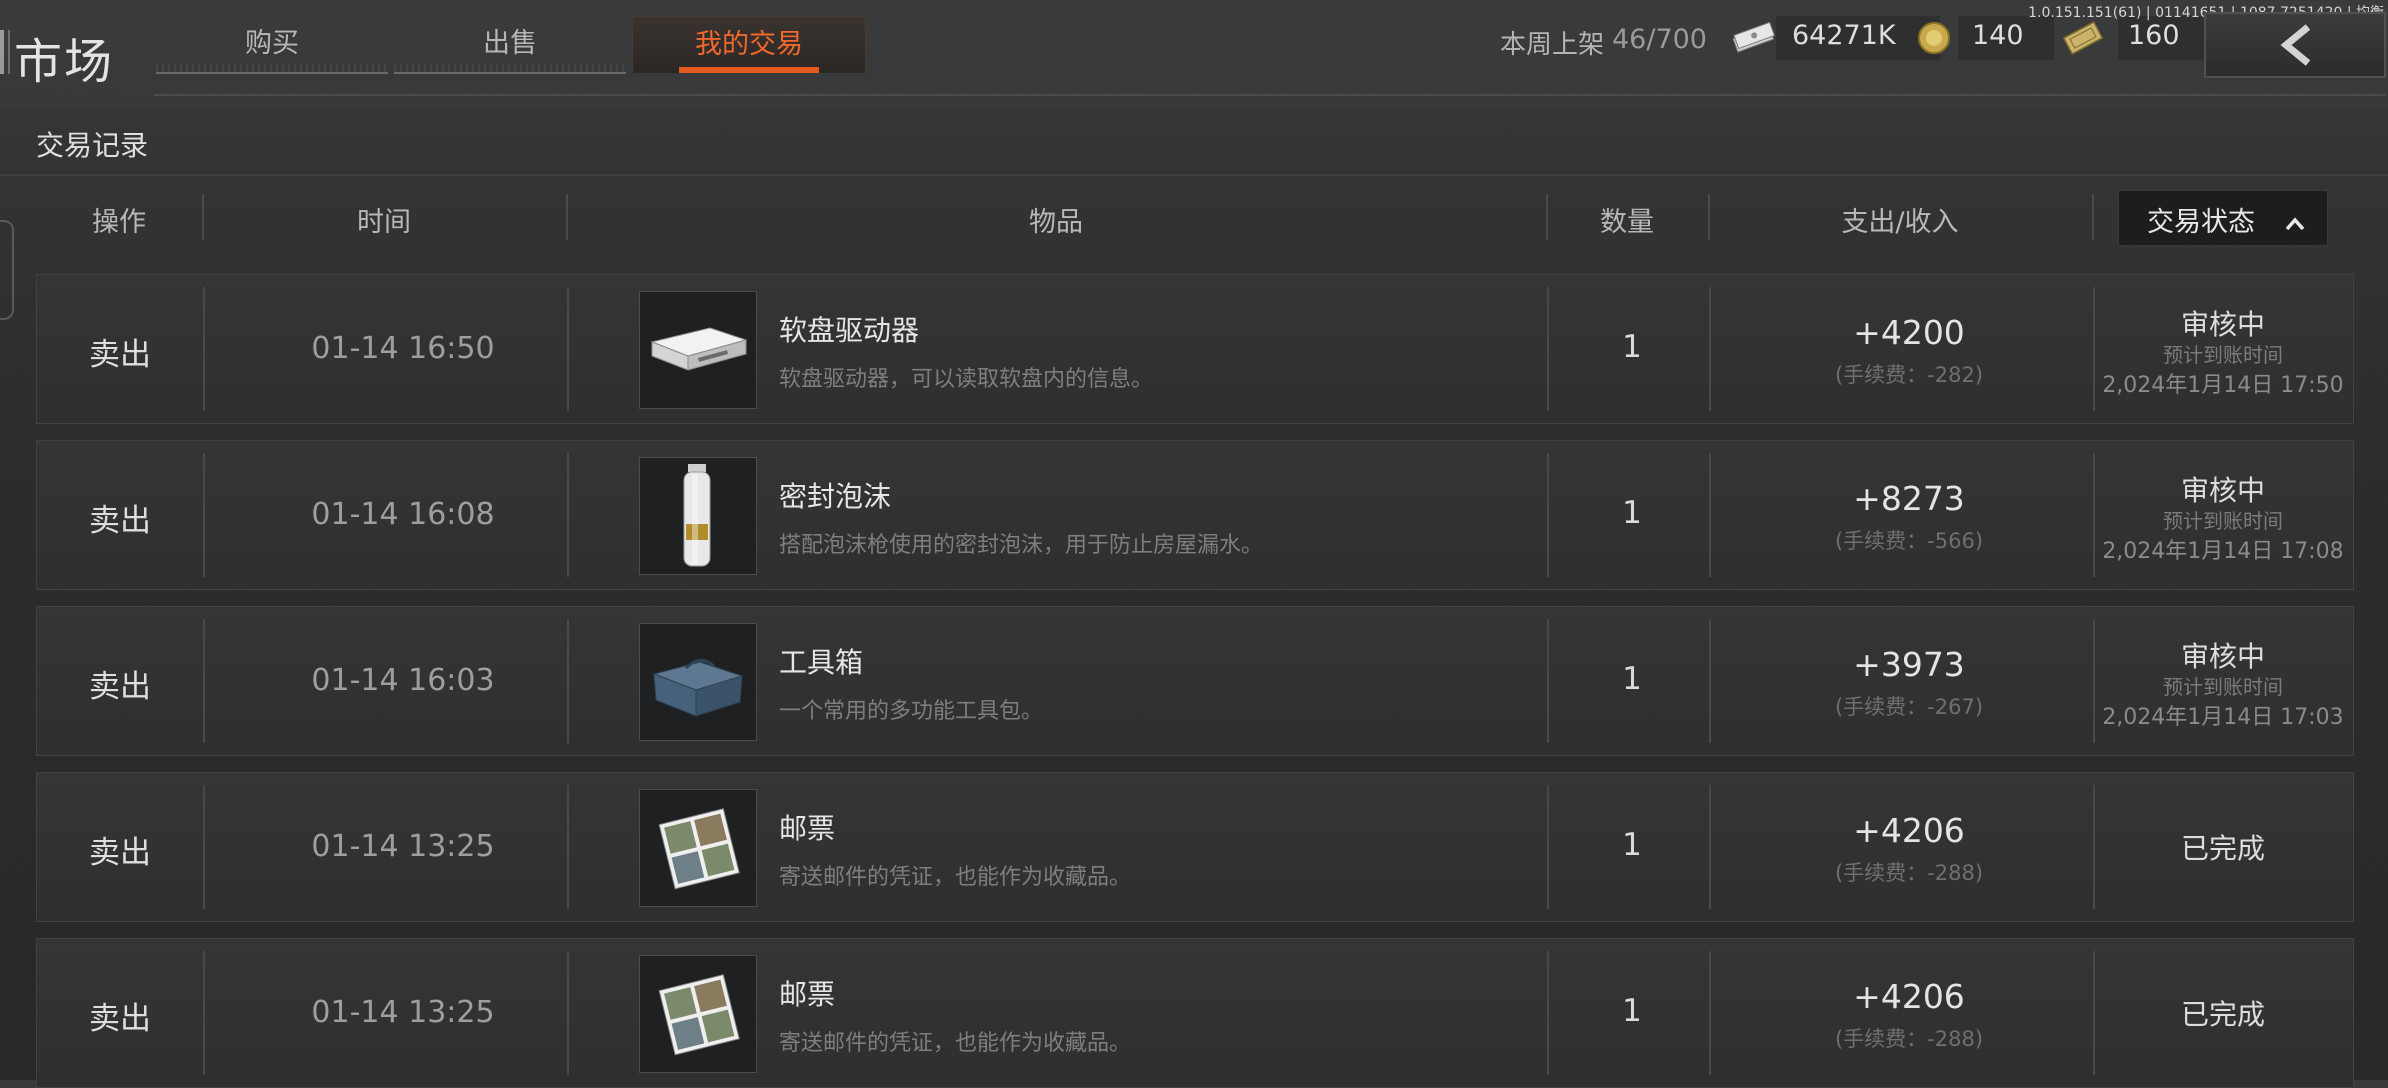 The image size is (2388, 1088). What do you see at coordinates (1998, 35) in the screenshot?
I see `coin-value: 140` at bounding box center [1998, 35].